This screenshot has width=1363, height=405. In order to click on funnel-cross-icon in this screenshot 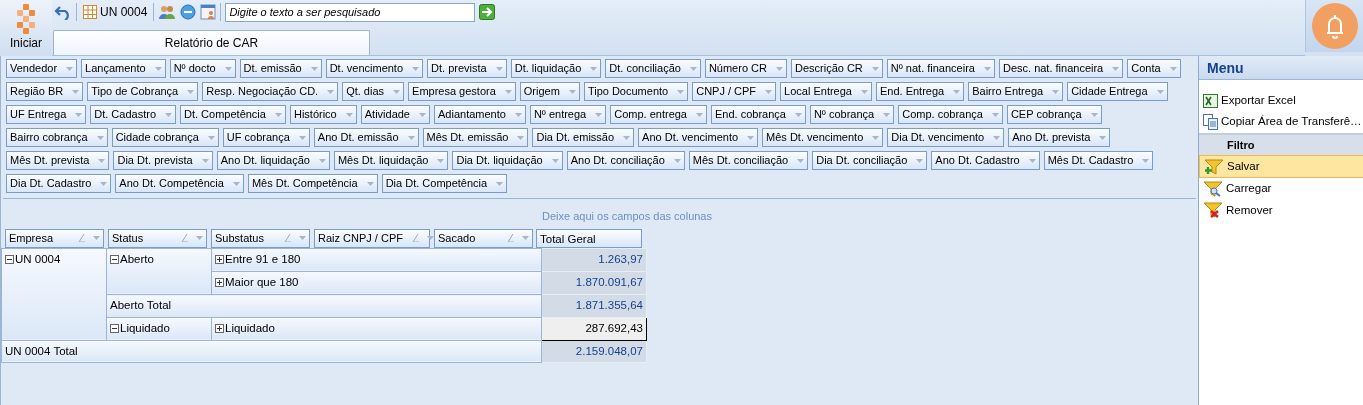, I will do `click(1213, 210)`.